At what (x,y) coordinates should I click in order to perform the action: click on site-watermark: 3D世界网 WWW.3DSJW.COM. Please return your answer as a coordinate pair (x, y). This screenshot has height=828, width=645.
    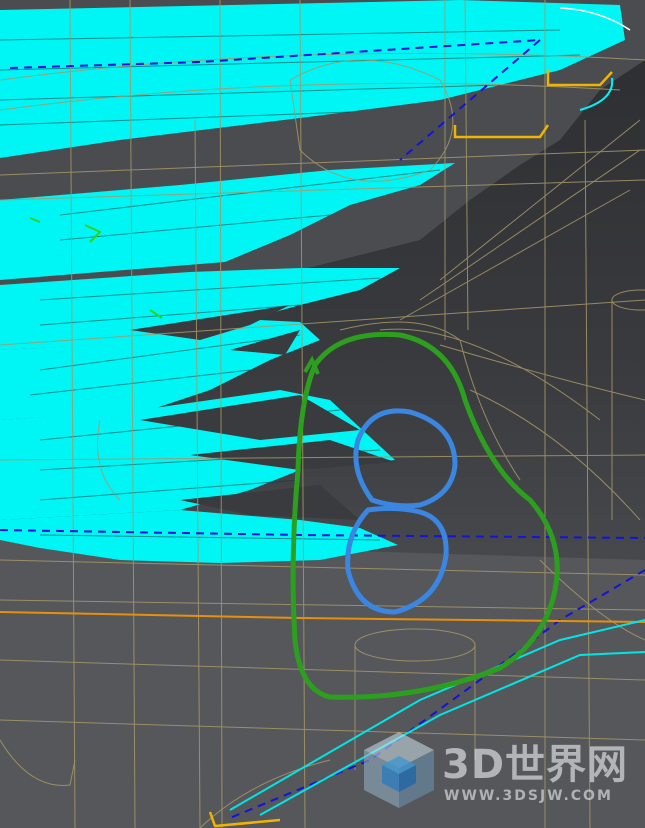
    Looking at the image, I should click on (495, 773).